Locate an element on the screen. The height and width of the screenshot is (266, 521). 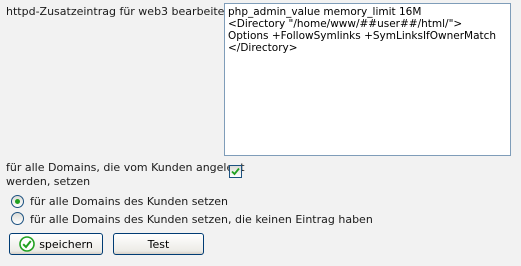
checkmark-icon is located at coordinates (235, 171).